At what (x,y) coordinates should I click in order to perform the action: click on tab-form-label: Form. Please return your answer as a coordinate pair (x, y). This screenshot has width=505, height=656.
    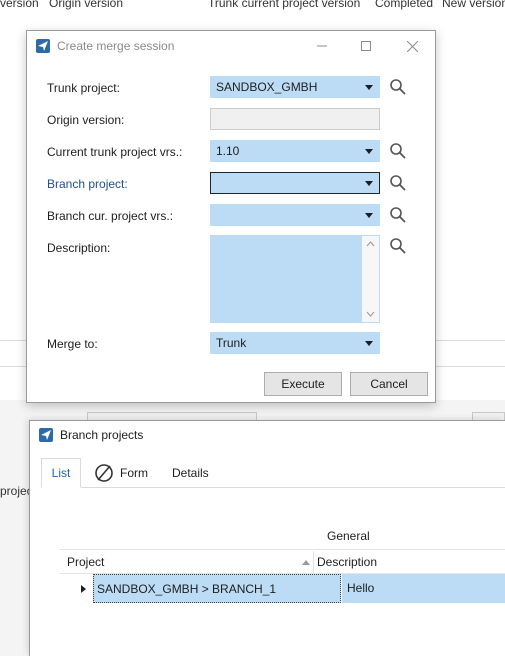
    Looking at the image, I should click on (134, 473).